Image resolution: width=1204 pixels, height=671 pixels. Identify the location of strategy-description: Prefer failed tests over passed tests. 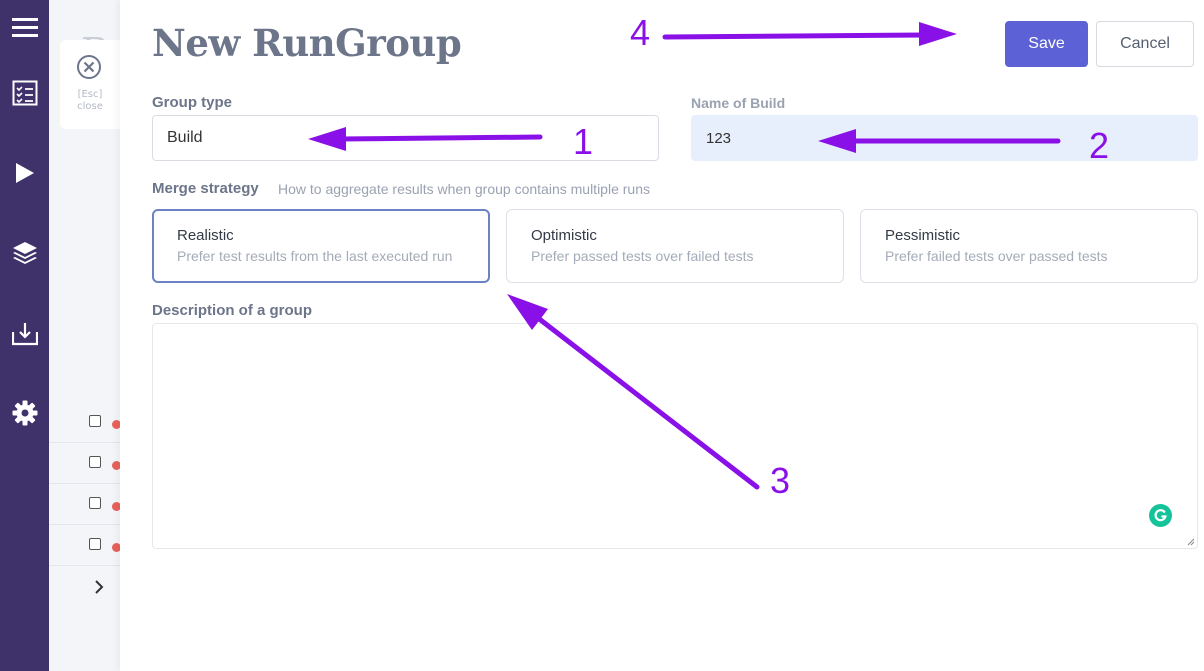
(996, 256).